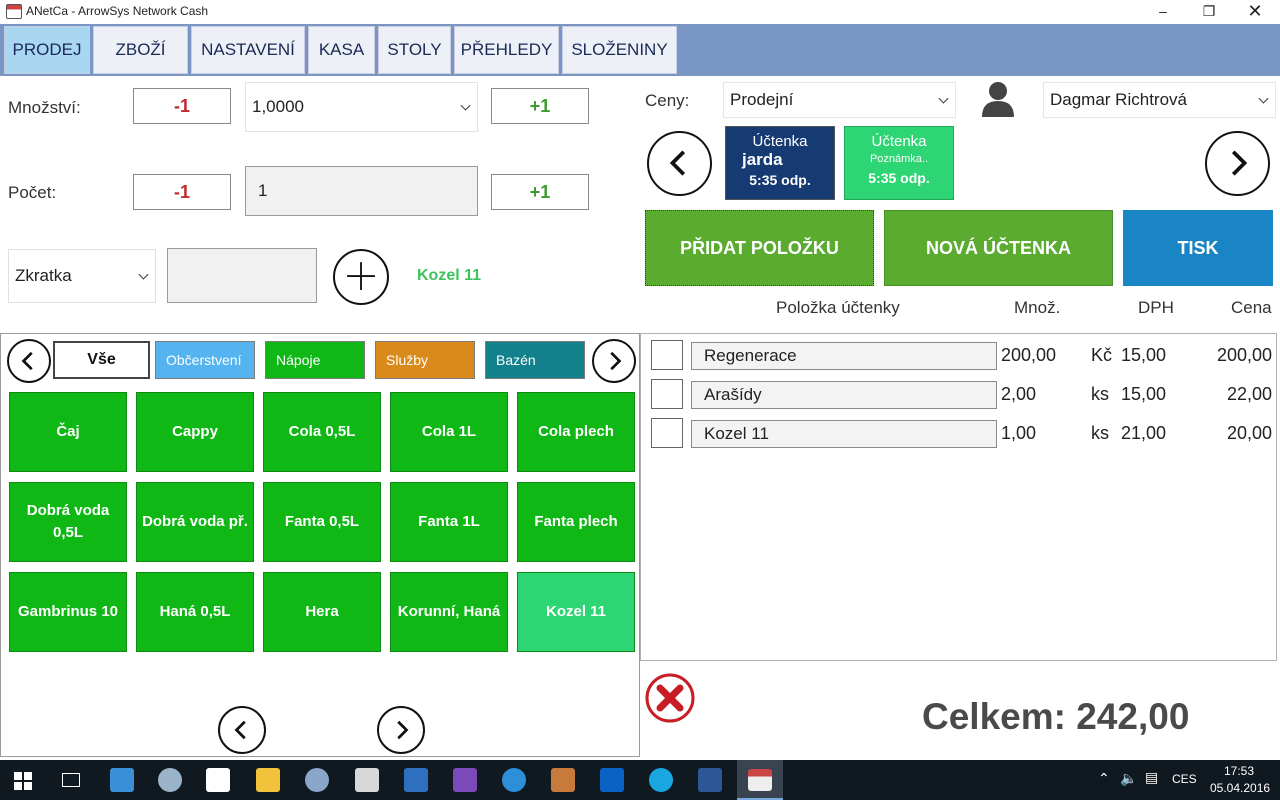 This screenshot has height=800, width=1280. Describe the element at coordinates (1198, 248) in the screenshot. I see `print-button: TISK` at that location.